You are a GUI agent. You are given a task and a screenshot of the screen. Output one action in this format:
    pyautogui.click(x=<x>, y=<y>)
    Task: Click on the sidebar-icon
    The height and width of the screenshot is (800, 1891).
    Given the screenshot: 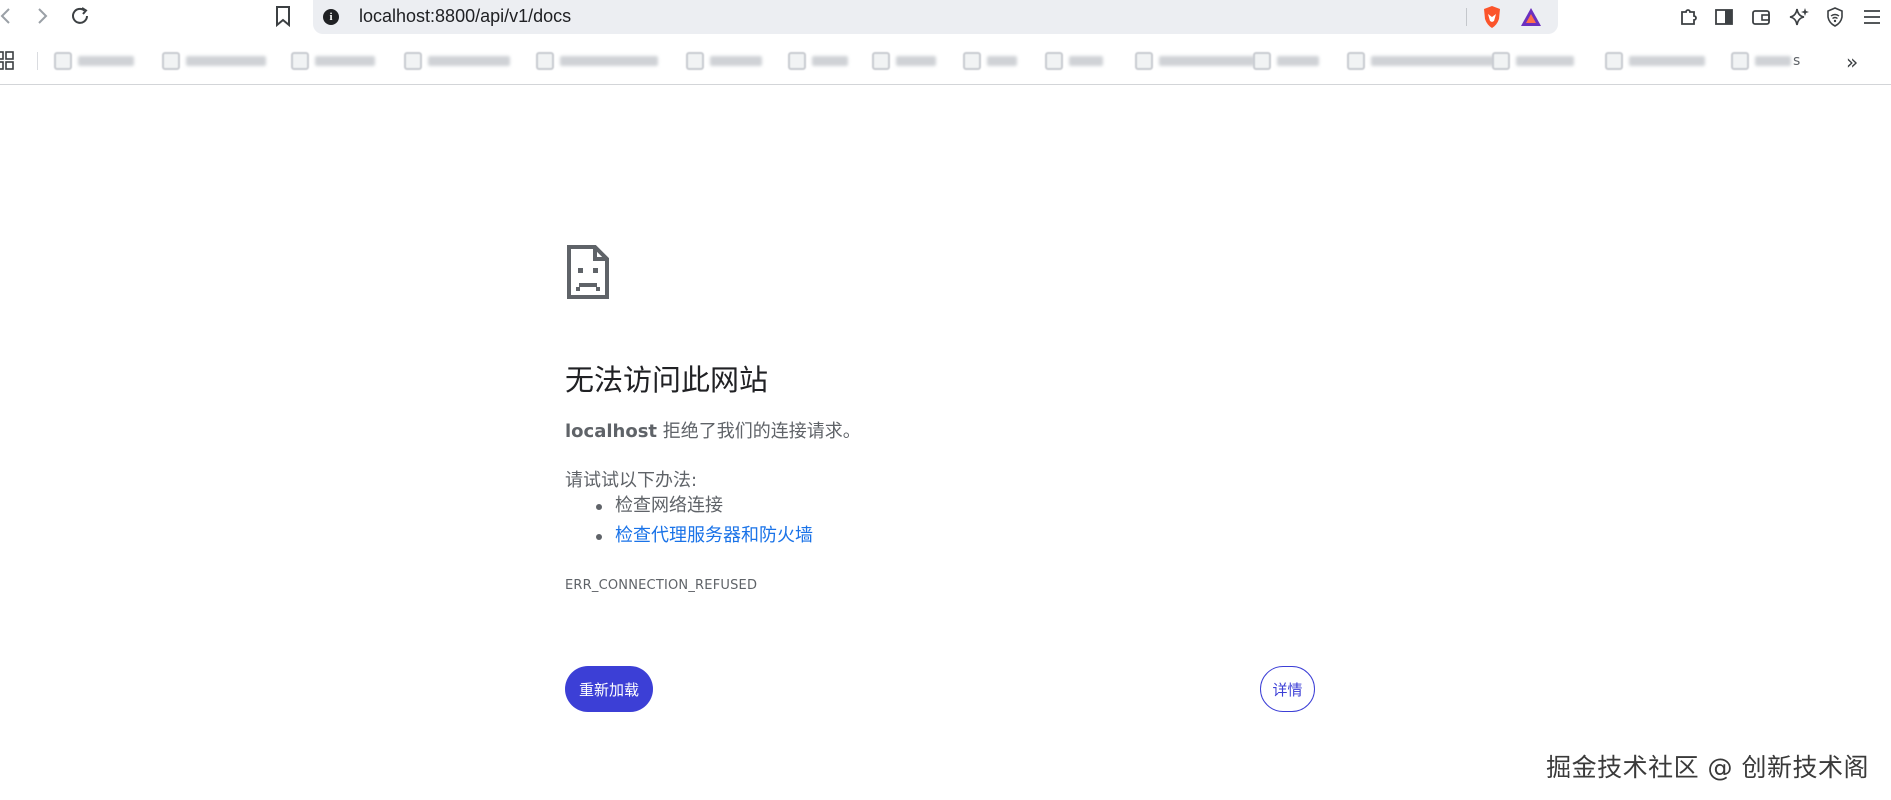 What is the action you would take?
    pyautogui.click(x=1724, y=17)
    